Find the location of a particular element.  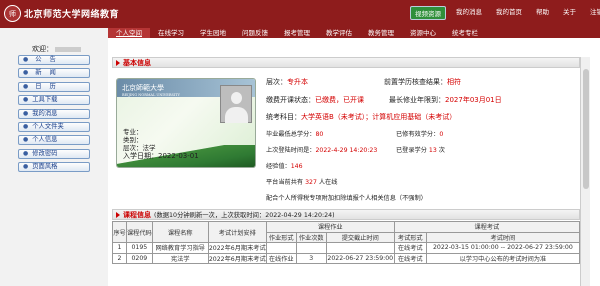

prior-degree-field: 前置学历核查结果：相符 is located at coordinates (422, 82).